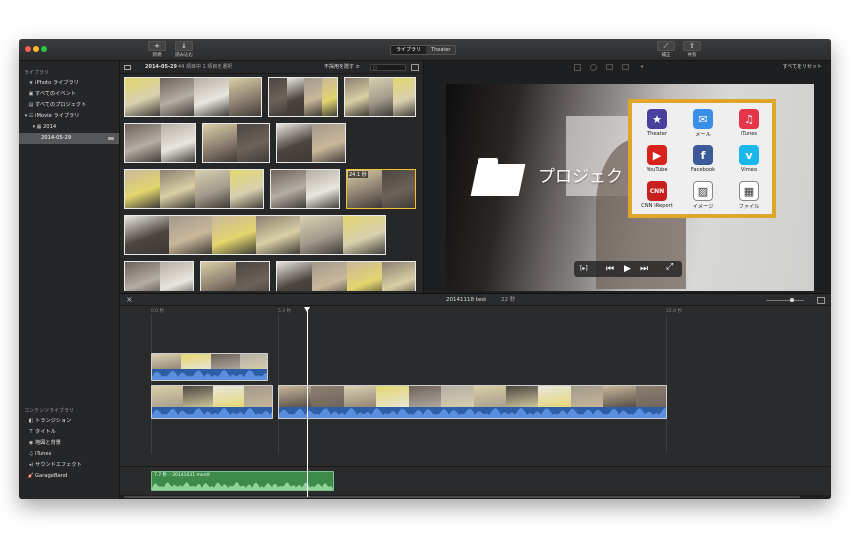 Image resolution: width=850 pixels, height=560 pixels. Describe the element at coordinates (703, 123) in the screenshot. I see `share-option: ✉ メール` at that location.